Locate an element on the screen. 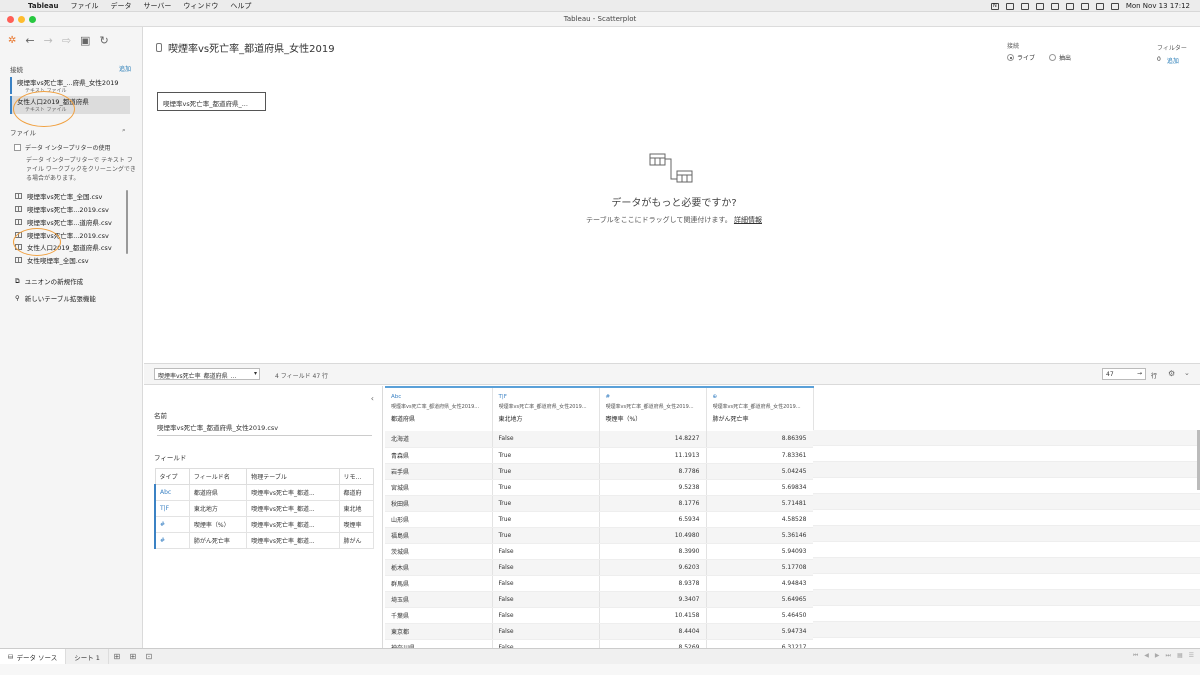 Image resolution: width=1200 pixels, height=675 pixels. chevron-down-icon: ⌄ is located at coordinates (1187, 373).